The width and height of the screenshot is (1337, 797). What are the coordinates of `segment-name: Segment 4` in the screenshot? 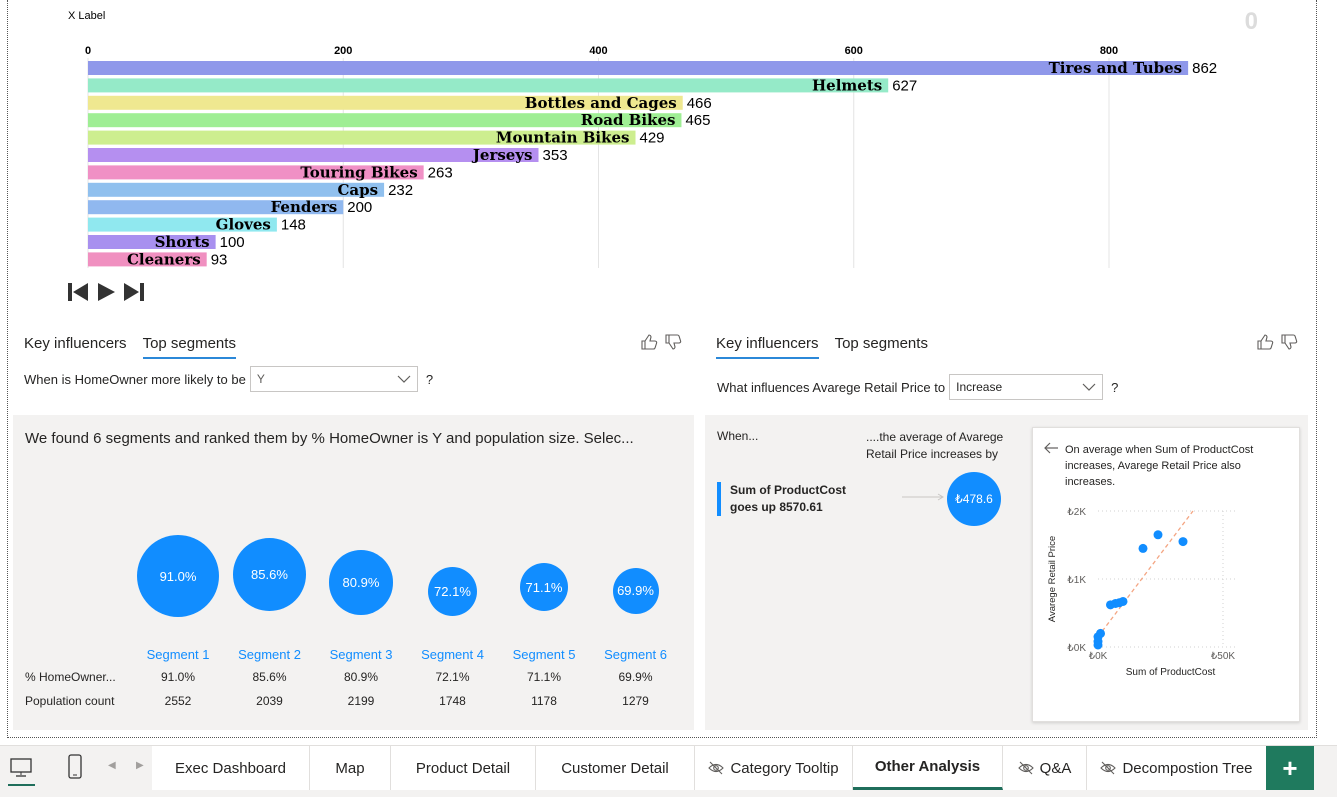 It's located at (453, 654).